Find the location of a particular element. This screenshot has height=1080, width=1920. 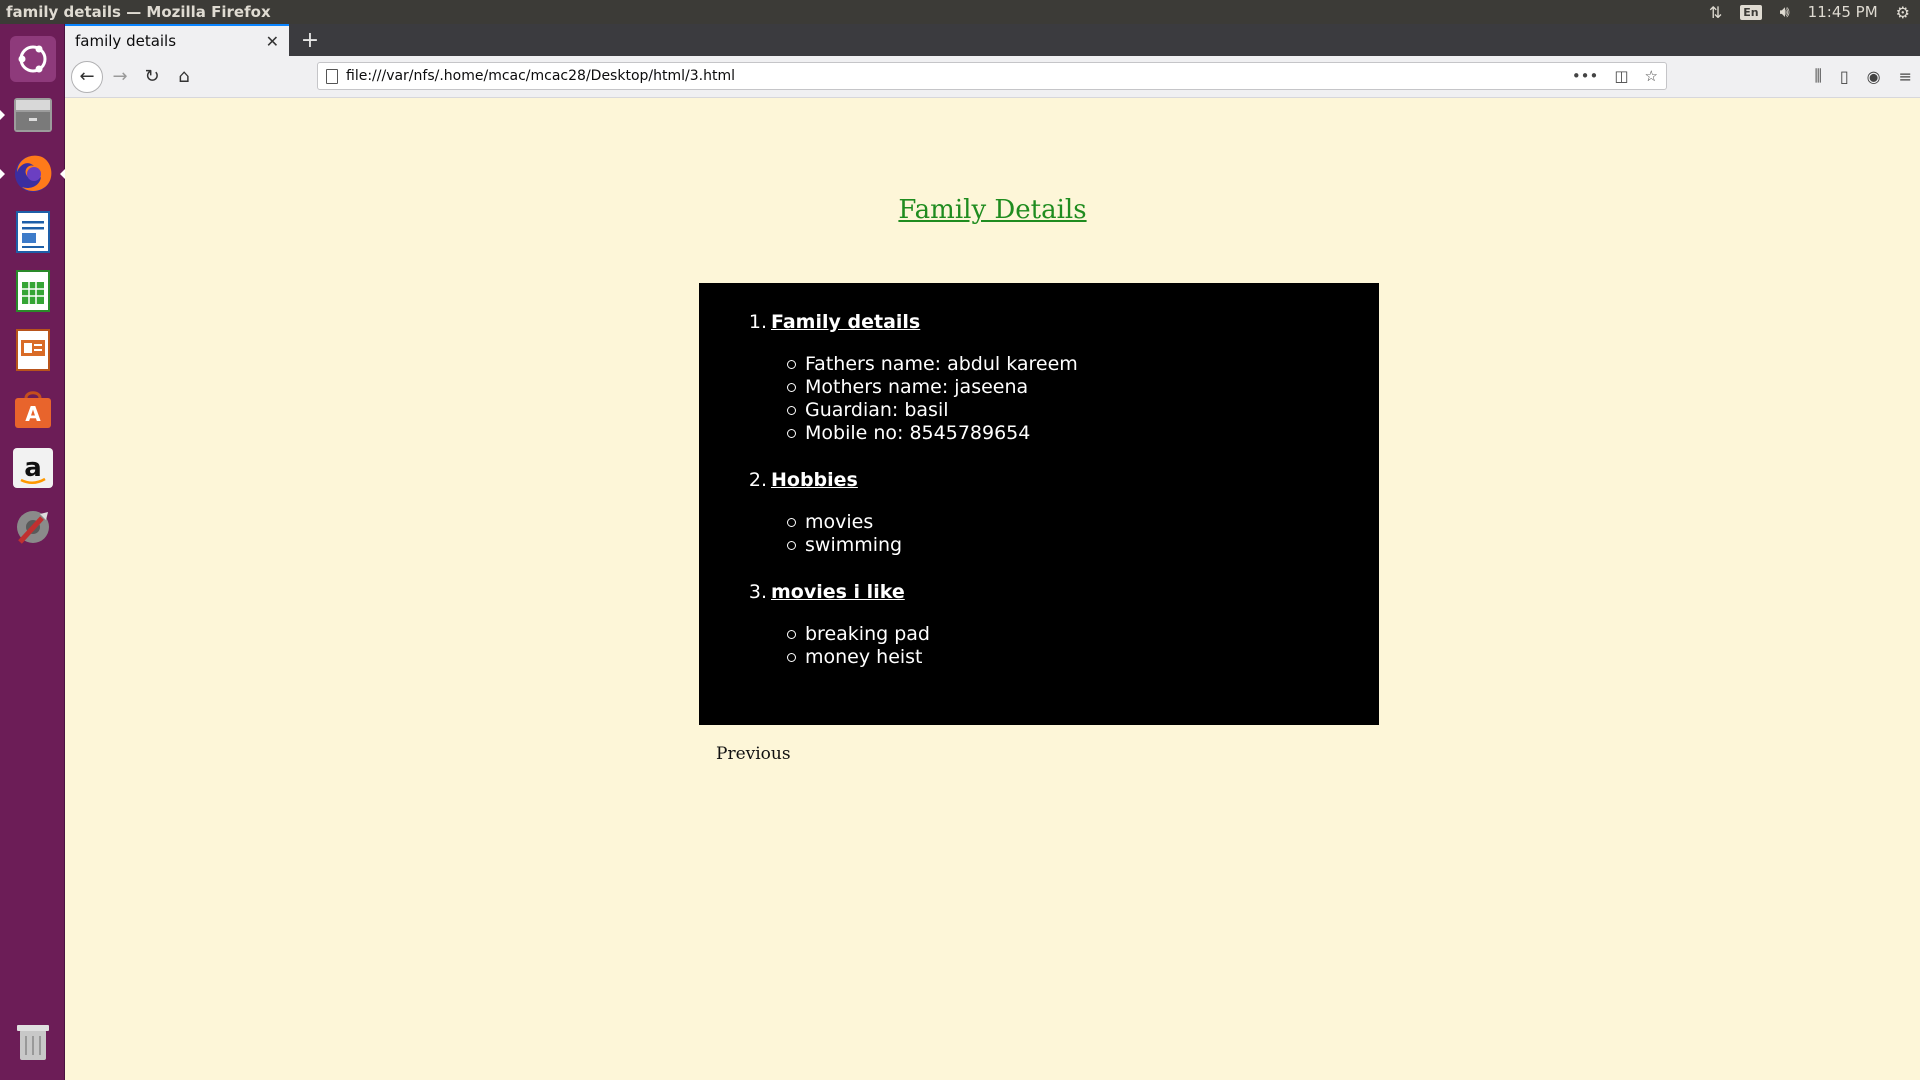

bookmark-star-icon: ☆ is located at coordinates (1651, 76).